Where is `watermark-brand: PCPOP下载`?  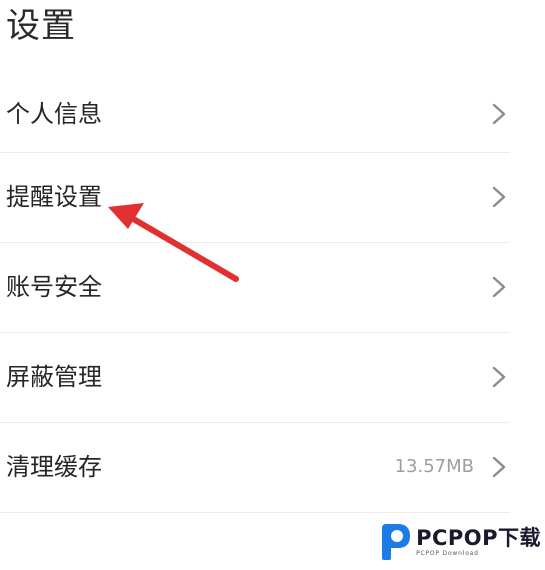 watermark-brand: PCPOP下载 is located at coordinates (478, 538).